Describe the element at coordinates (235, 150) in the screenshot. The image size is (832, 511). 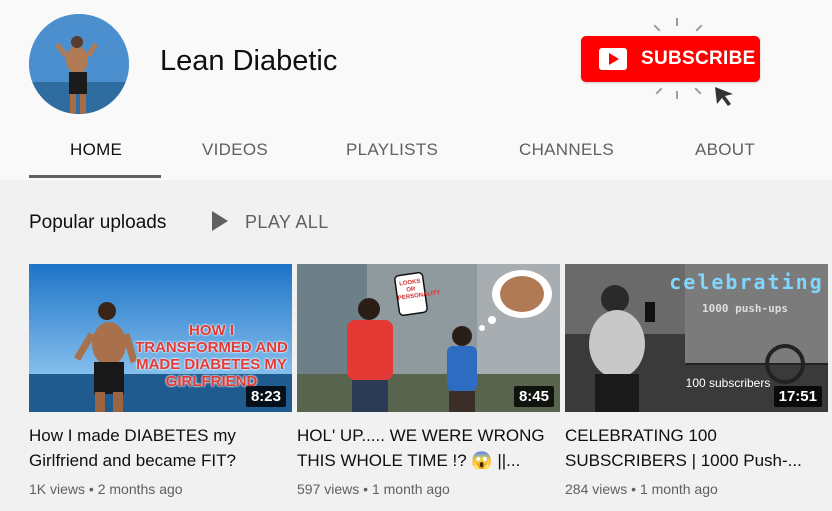
I see `tab-videos: VIDEOS` at that location.